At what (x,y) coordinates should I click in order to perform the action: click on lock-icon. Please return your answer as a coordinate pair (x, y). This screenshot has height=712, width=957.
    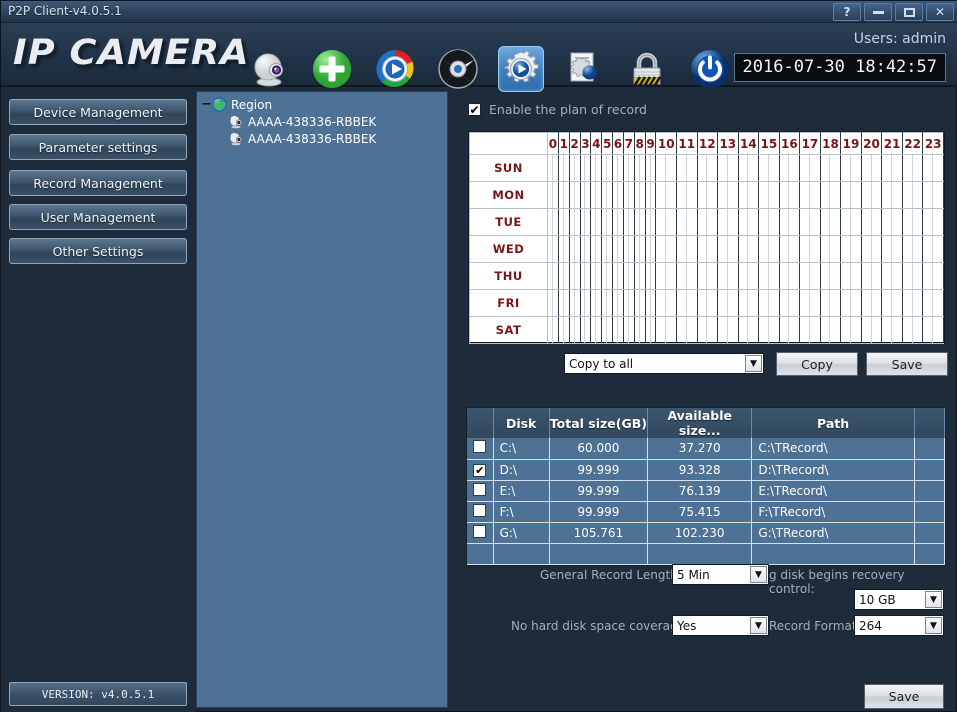
    Looking at the image, I should click on (647, 69).